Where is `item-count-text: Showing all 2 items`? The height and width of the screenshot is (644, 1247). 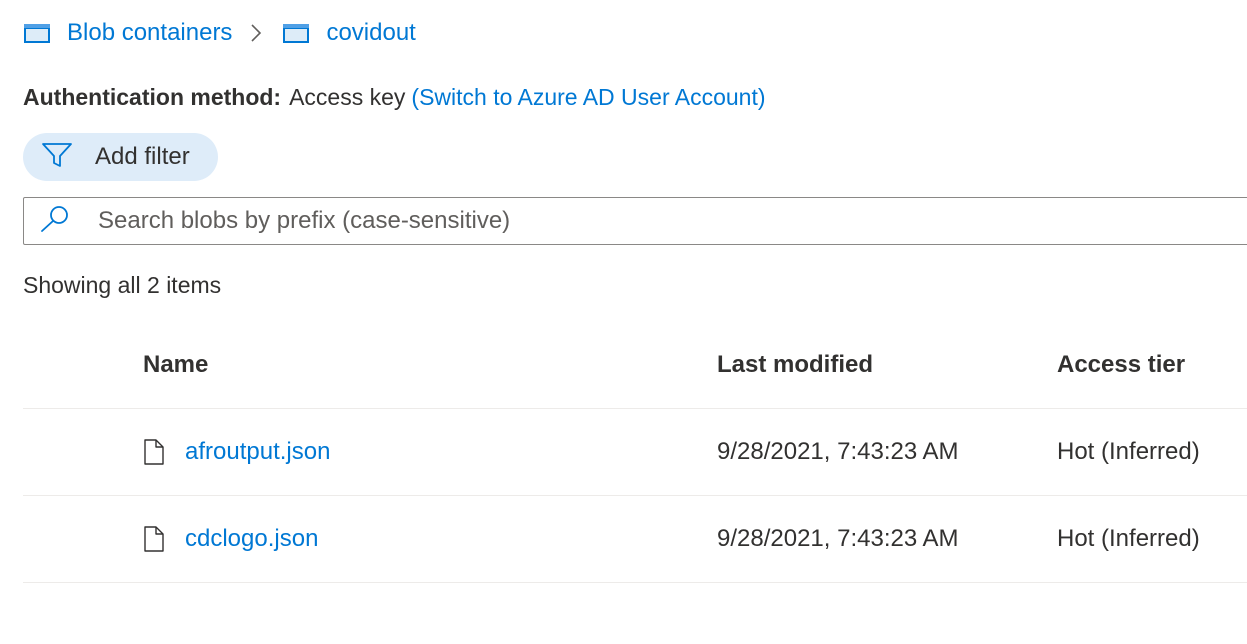
item-count-text: Showing all 2 items is located at coordinates (122, 285).